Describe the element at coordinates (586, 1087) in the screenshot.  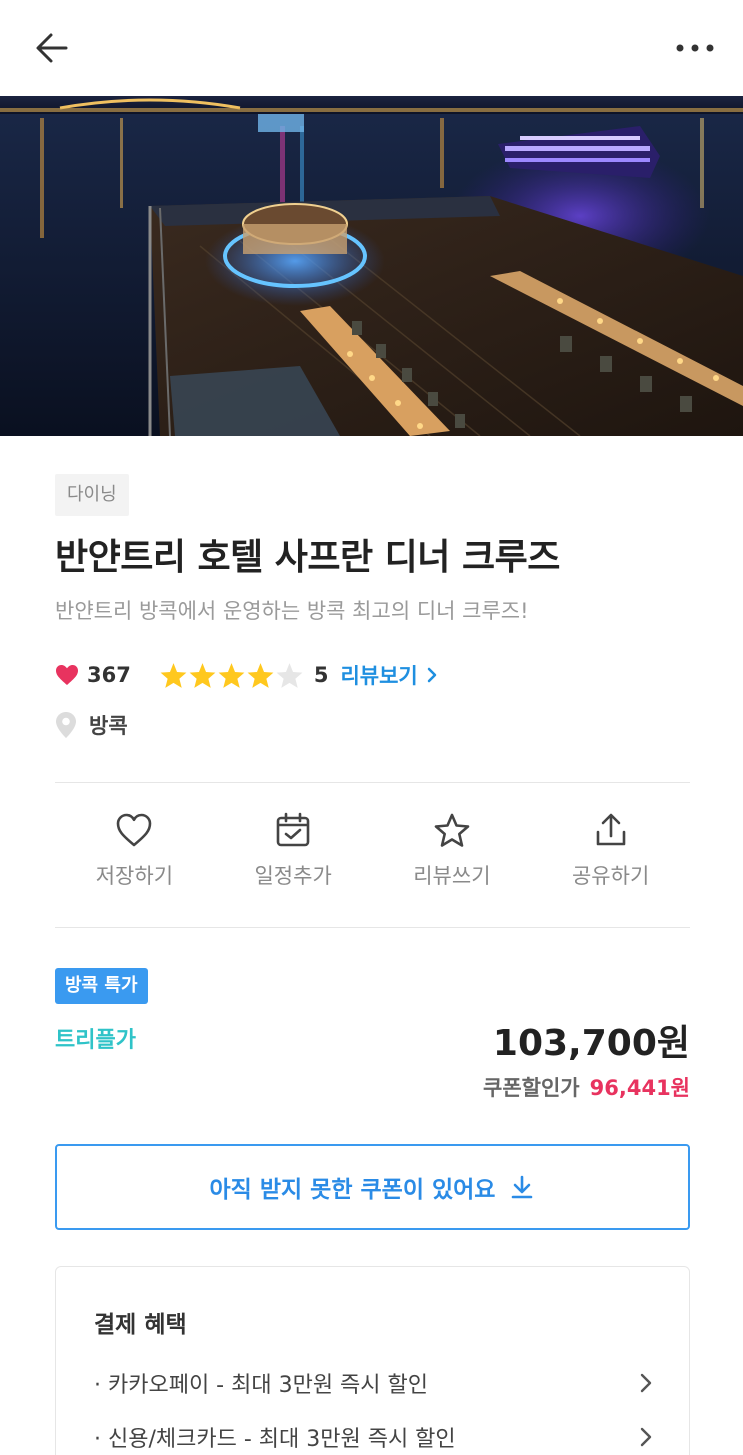
I see `coupon-price-row: 쿠폰할인가 96,441원` at that location.